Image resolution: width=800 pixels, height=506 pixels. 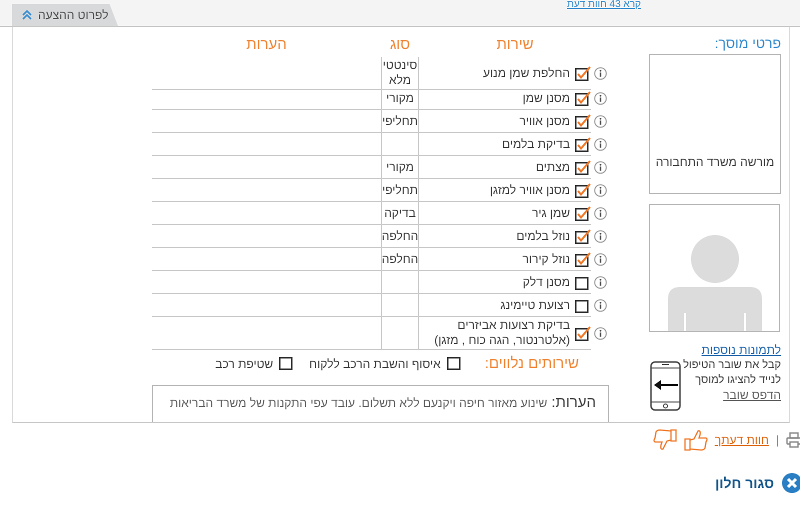 What do you see at coordinates (604, 5) in the screenshot?
I see `reviews-link: קרא 43 חוות דעת` at bounding box center [604, 5].